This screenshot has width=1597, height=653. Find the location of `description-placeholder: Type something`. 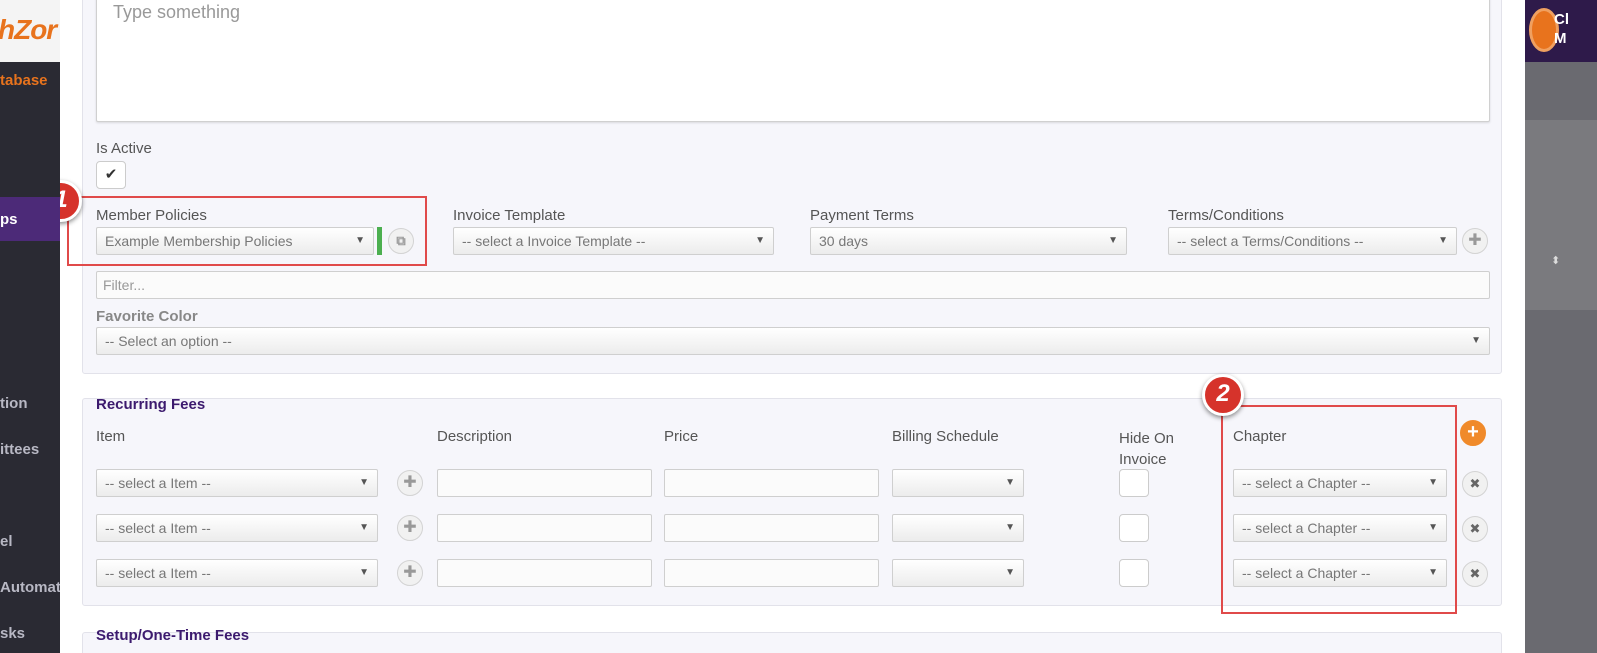

description-placeholder: Type something is located at coordinates (177, 12).